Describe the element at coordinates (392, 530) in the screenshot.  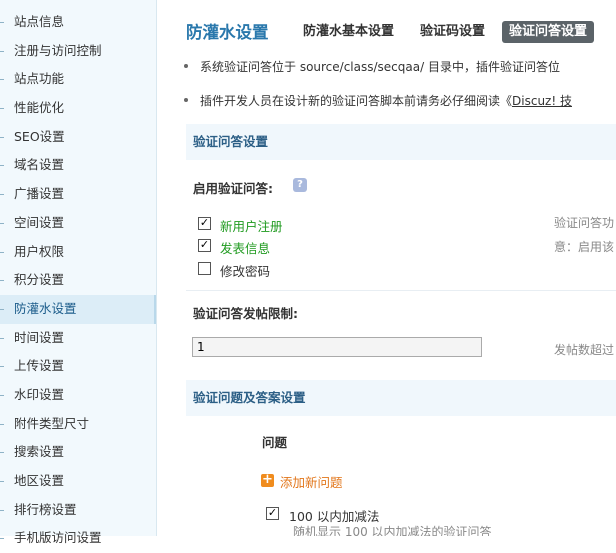
I see `question-1-desc: 随机显示 100 以内加减法的验证问答` at that location.